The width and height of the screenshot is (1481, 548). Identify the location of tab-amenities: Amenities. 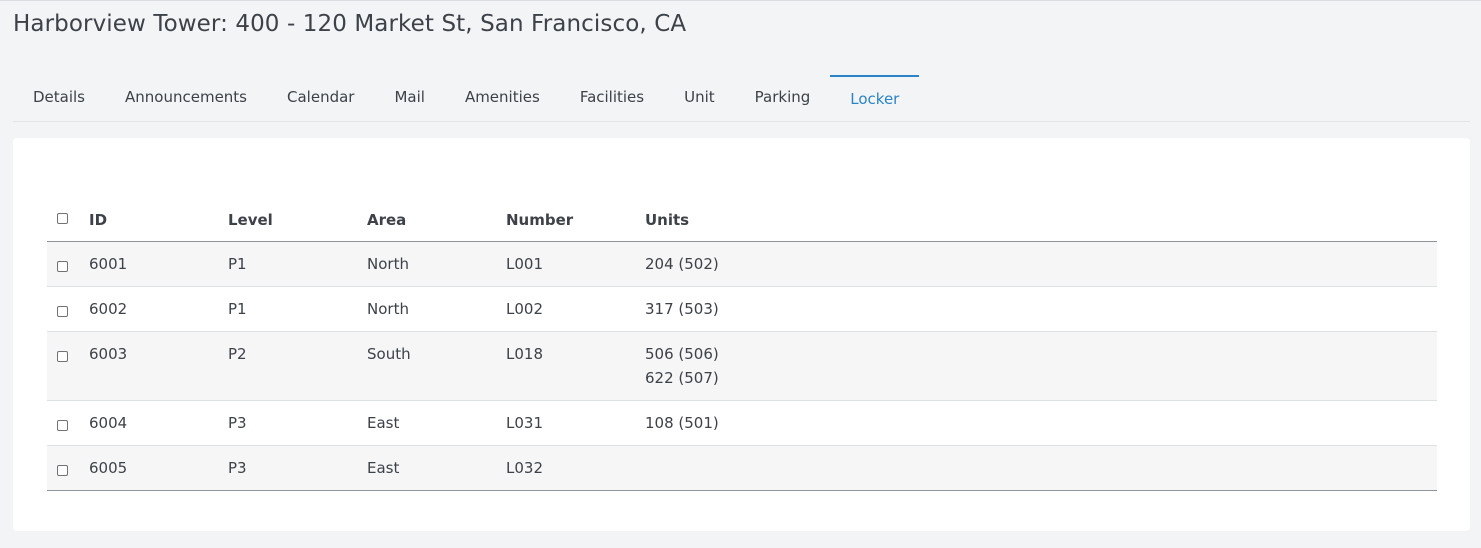
(502, 98).